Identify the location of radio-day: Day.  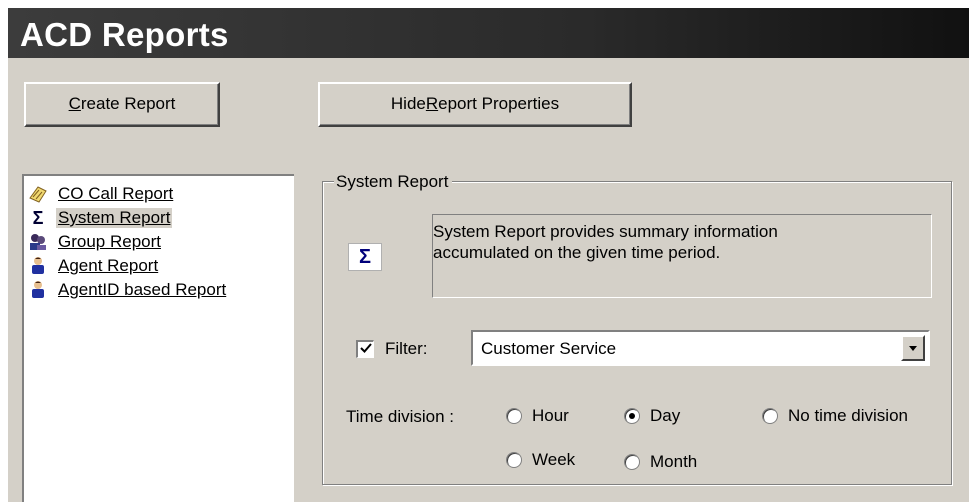
(652, 416).